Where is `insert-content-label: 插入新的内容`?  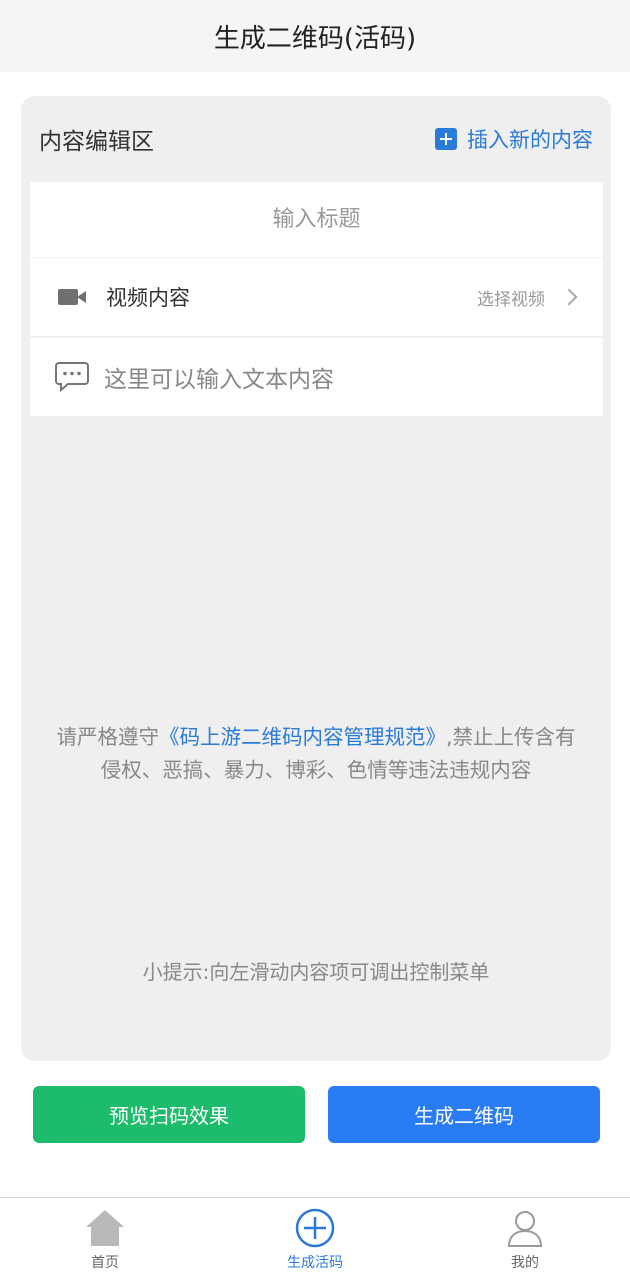
insert-content-label: 插入新的内容 is located at coordinates (530, 140).